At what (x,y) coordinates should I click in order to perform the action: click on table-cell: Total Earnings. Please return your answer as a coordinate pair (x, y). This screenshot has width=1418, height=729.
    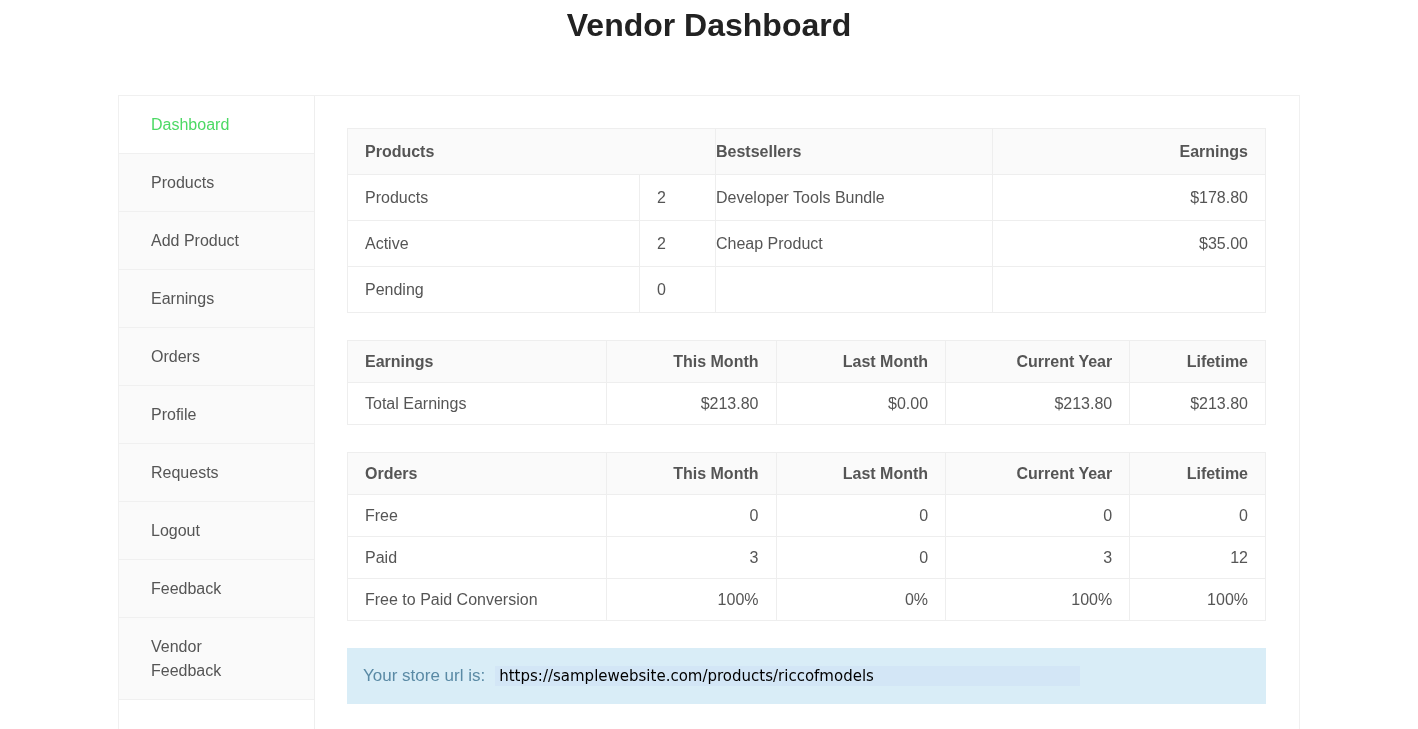
    Looking at the image, I should click on (477, 403).